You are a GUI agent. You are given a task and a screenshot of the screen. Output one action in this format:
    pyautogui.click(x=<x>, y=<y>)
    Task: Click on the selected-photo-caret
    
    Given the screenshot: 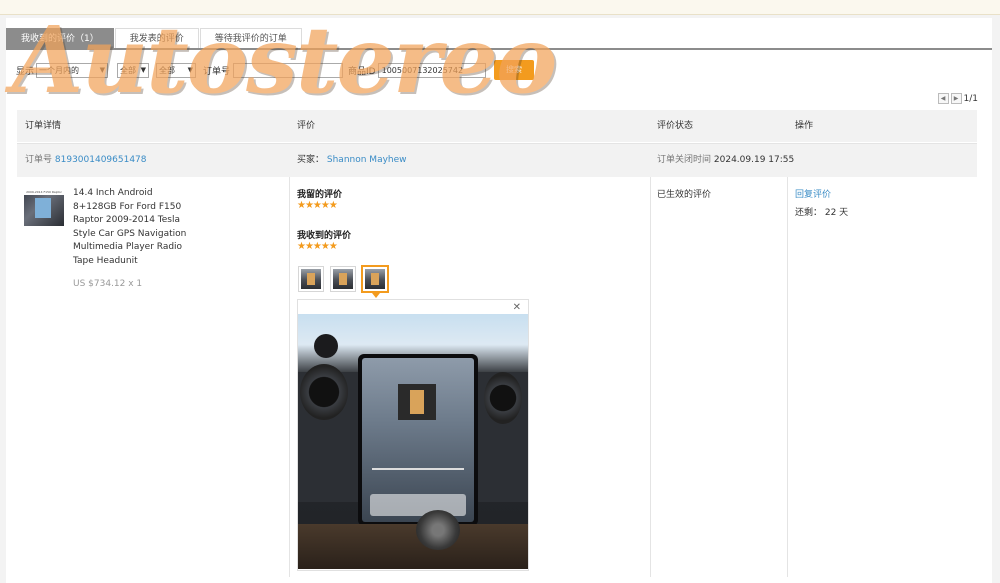 What is the action you would take?
    pyautogui.click(x=376, y=295)
    